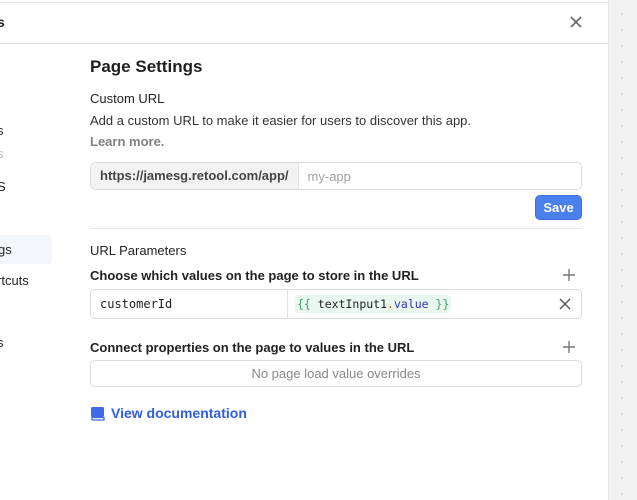  What do you see at coordinates (558, 207) in the screenshot?
I see `save-button: Save` at bounding box center [558, 207].